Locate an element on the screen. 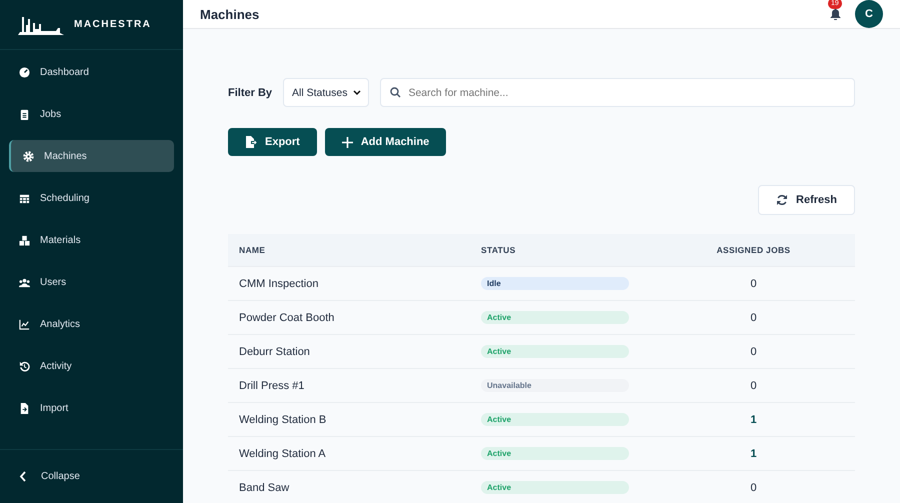  table-cell: Powder Coat Booth is located at coordinates (354, 317).